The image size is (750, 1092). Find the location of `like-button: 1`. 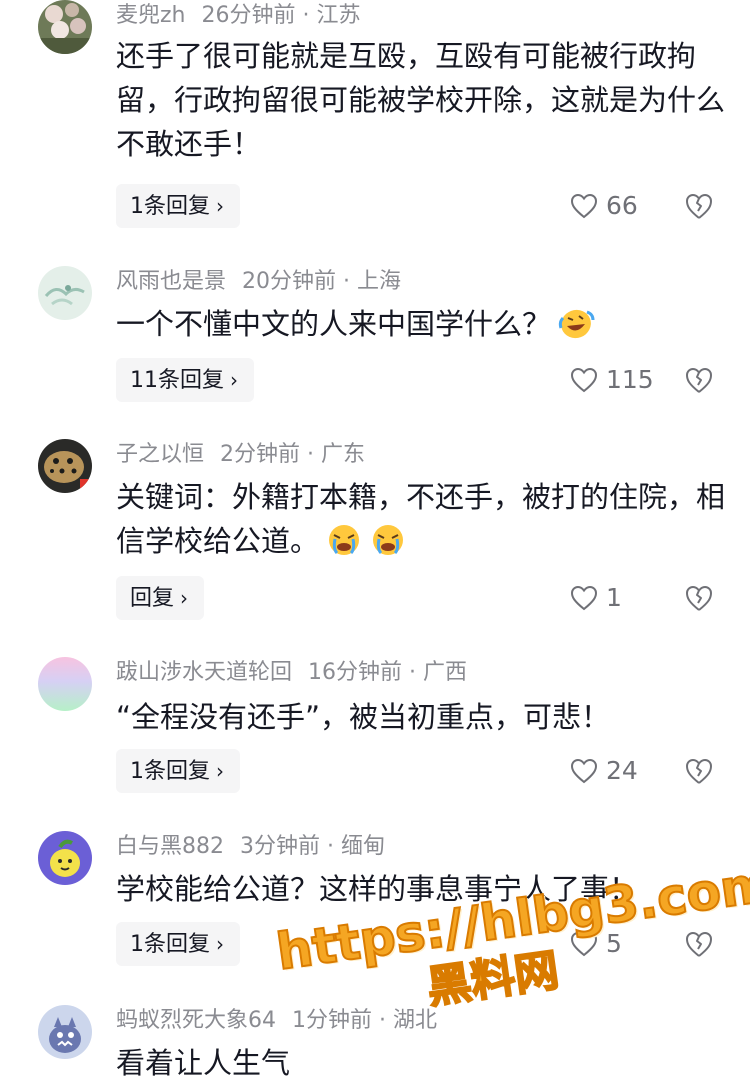

like-button: 1 is located at coordinates (596, 598).